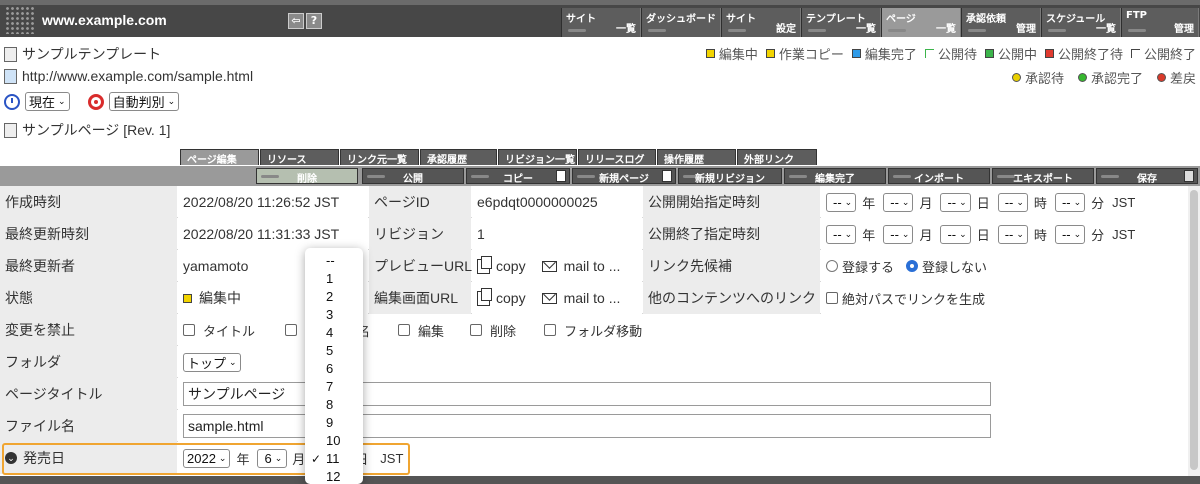 This screenshot has height=484, width=1200. Describe the element at coordinates (420, 298) in the screenshot. I see `edit-url-label: 編集画面URL` at that location.